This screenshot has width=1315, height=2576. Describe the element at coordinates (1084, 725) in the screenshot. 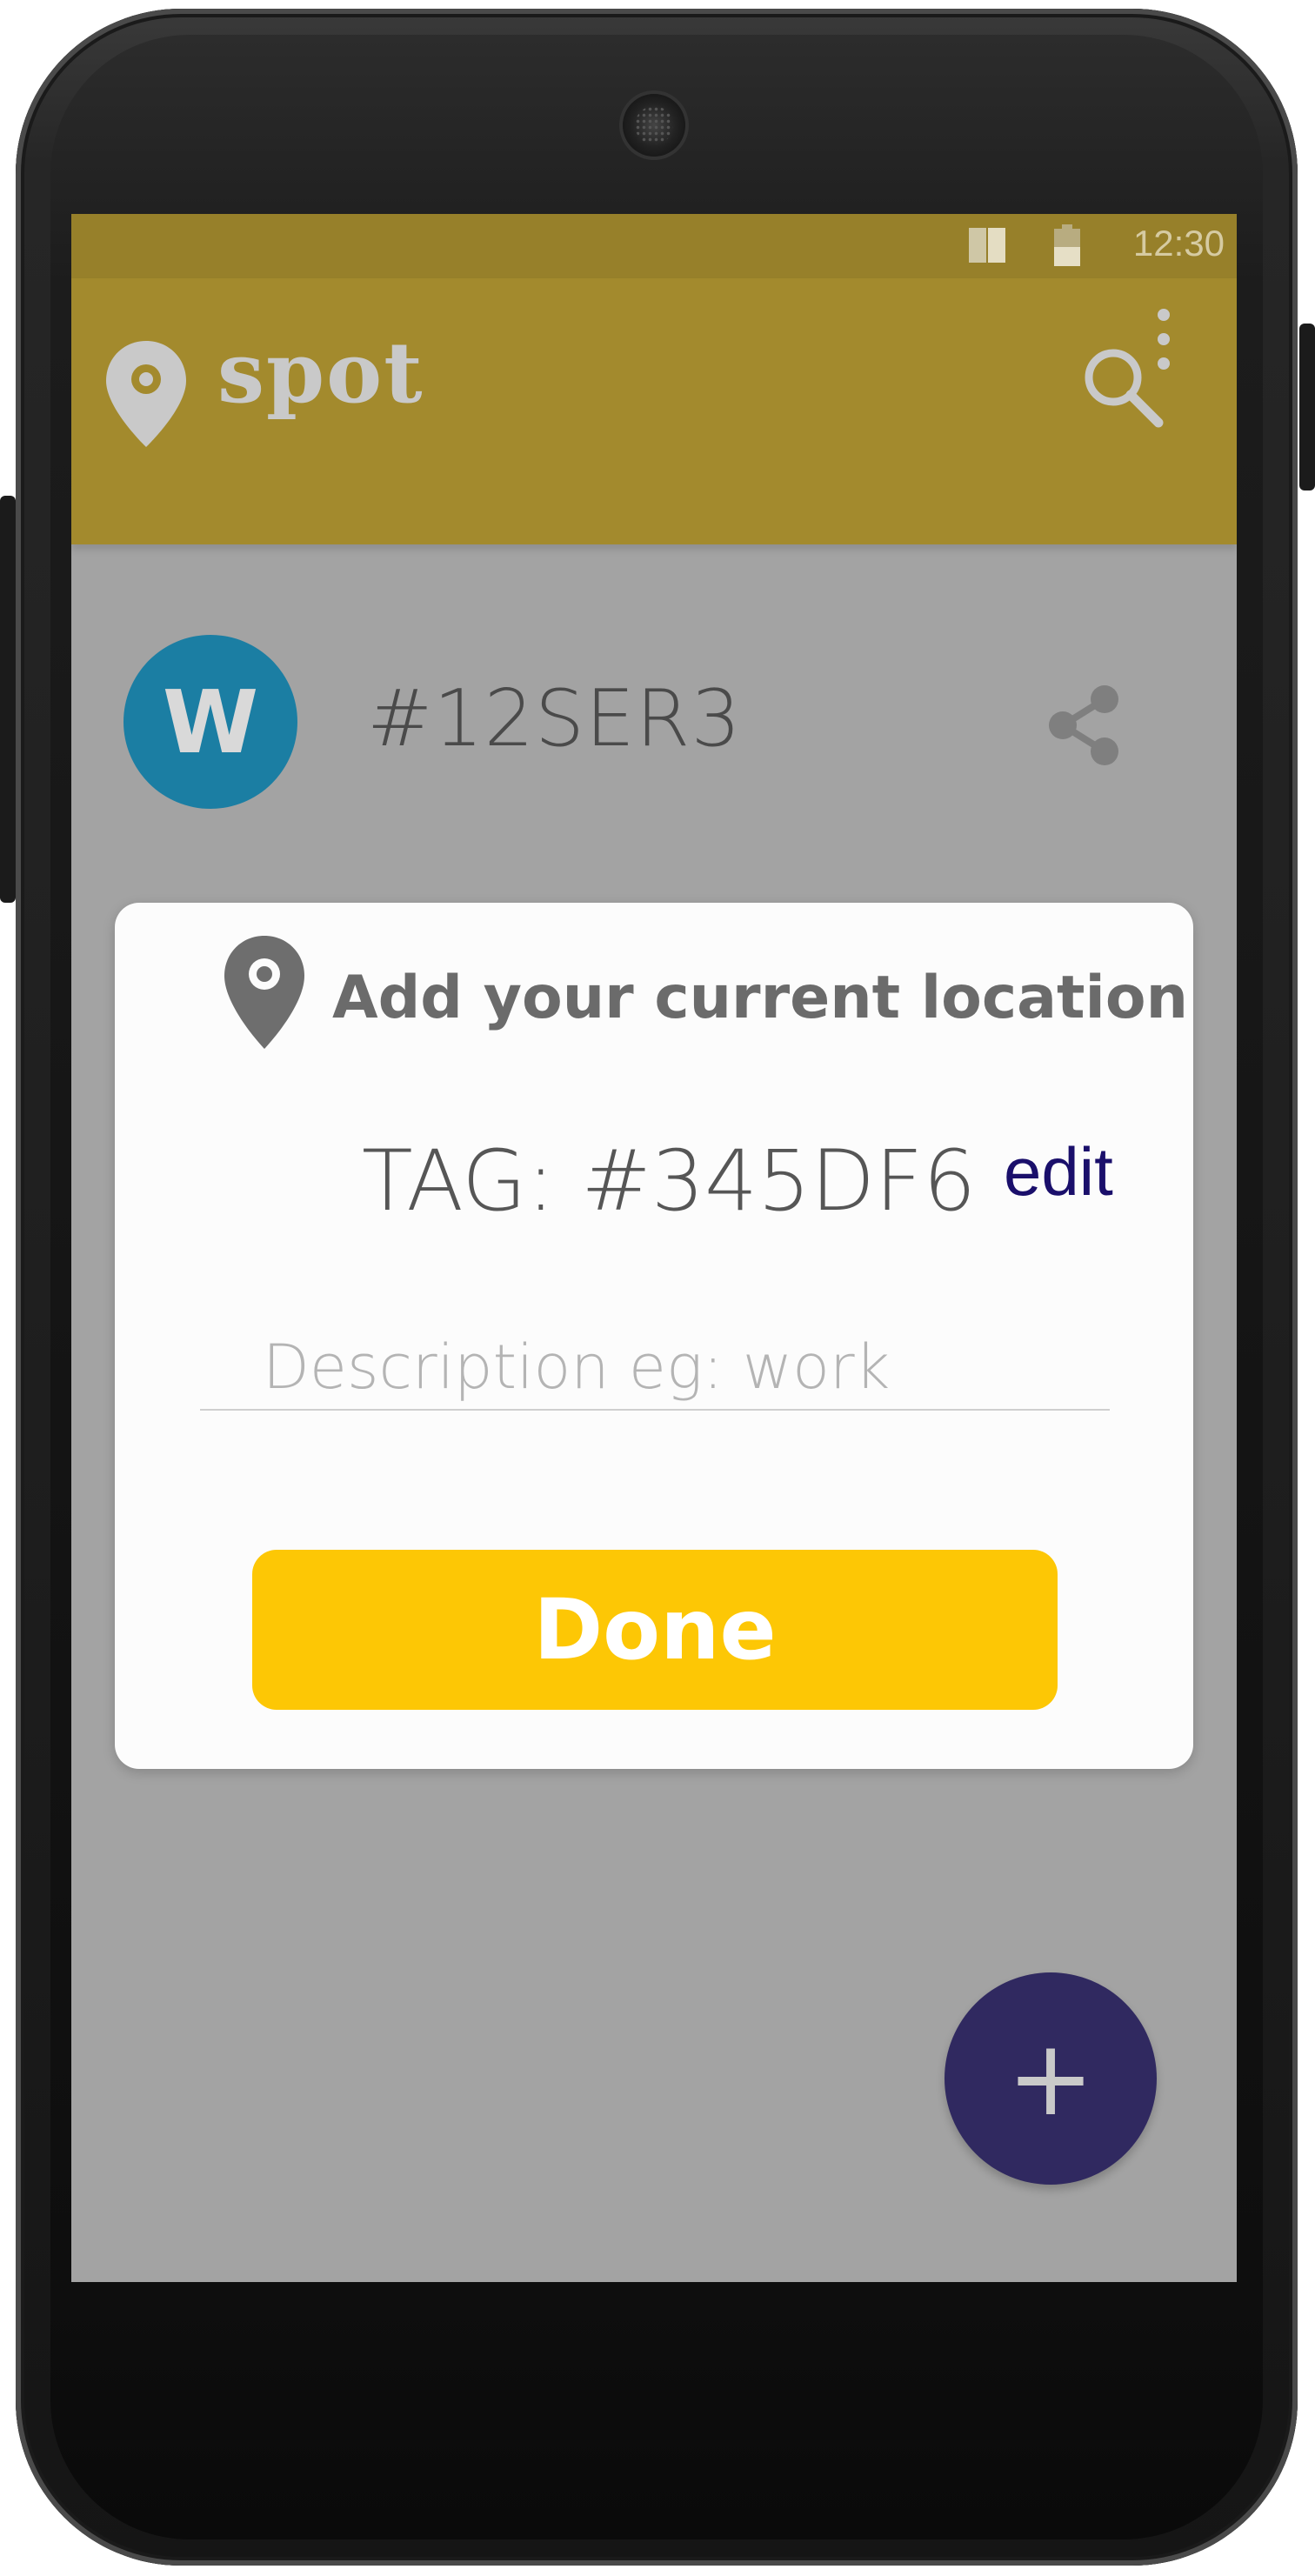

I see `share-icon` at that location.